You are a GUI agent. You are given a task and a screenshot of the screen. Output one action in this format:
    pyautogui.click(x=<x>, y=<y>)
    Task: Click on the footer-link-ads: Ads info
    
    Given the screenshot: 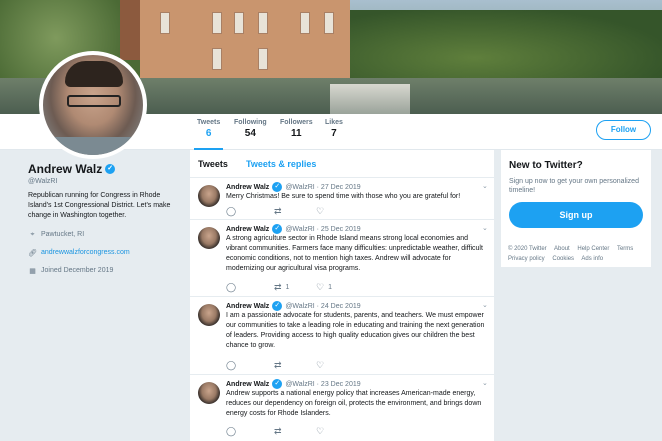 What is the action you would take?
    pyautogui.click(x=592, y=259)
    